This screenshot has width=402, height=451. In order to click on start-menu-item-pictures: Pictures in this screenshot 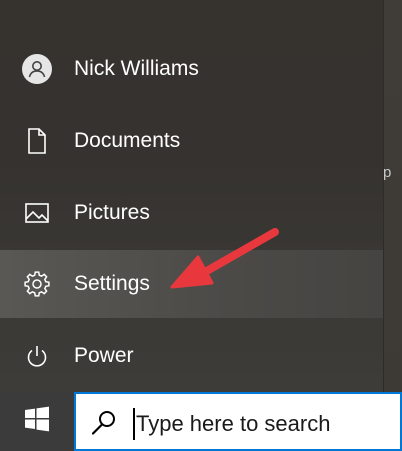, I will do `click(191, 213)`.